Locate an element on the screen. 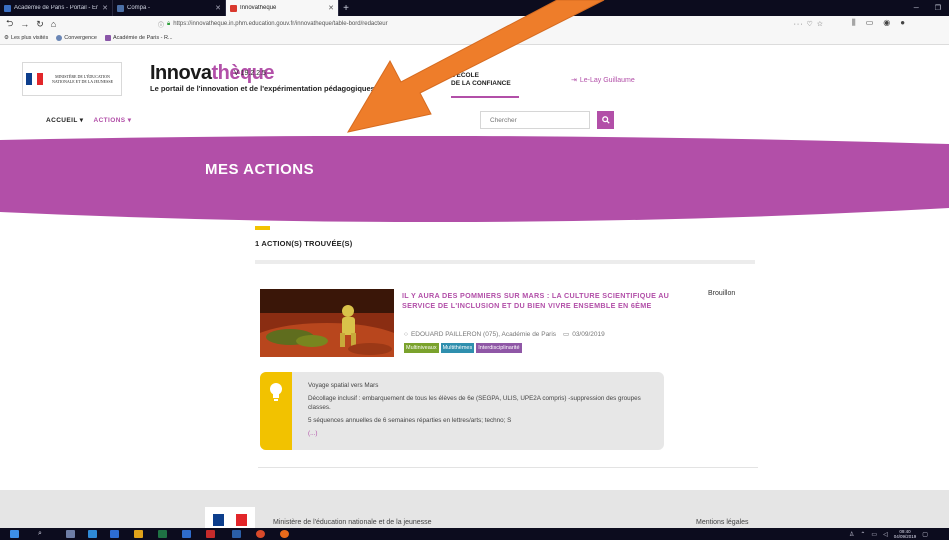 This screenshot has height=540, width=949. globe-icon is located at coordinates (59, 38).